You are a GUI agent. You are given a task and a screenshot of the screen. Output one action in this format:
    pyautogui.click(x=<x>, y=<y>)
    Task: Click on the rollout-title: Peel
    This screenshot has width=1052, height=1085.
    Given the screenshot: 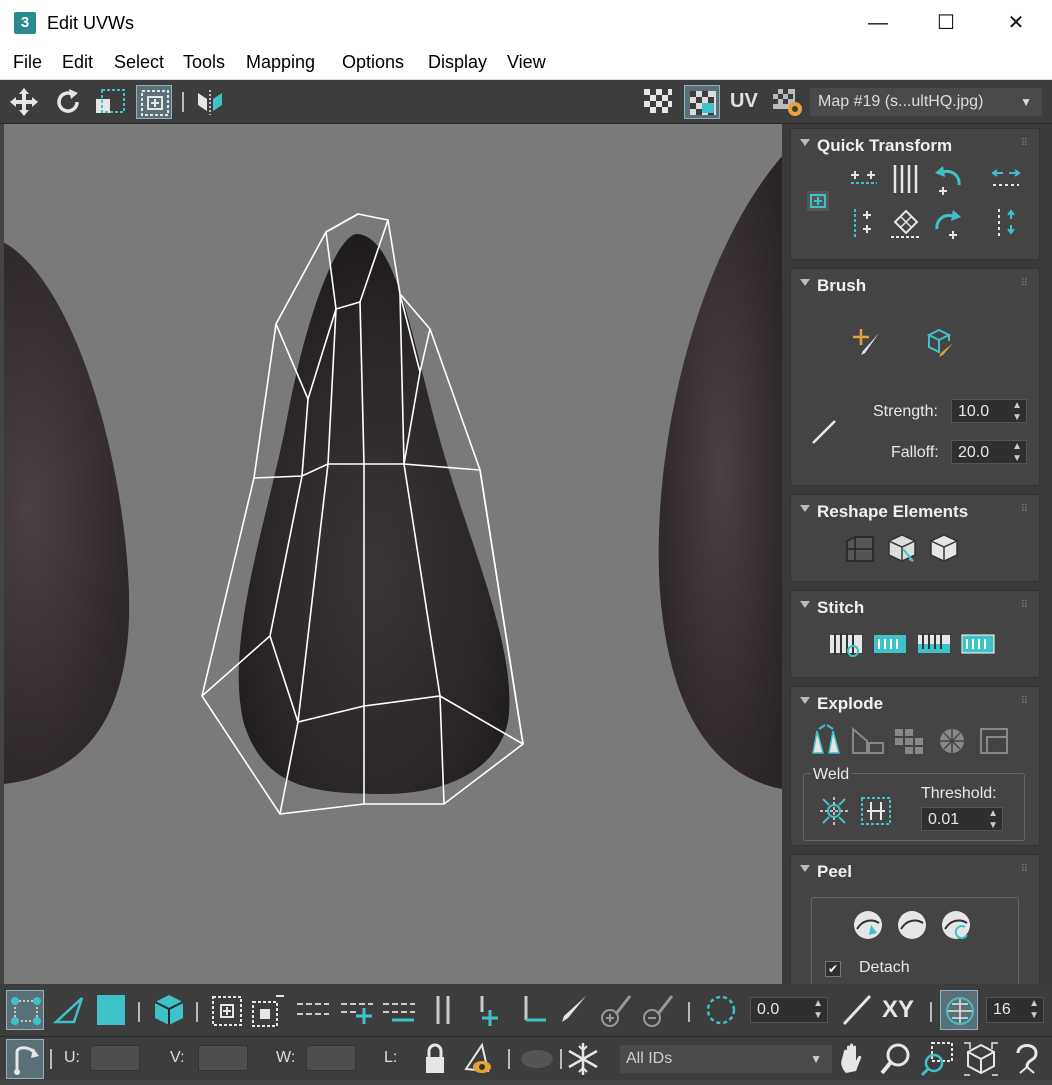 What is the action you would take?
    pyautogui.click(x=834, y=872)
    